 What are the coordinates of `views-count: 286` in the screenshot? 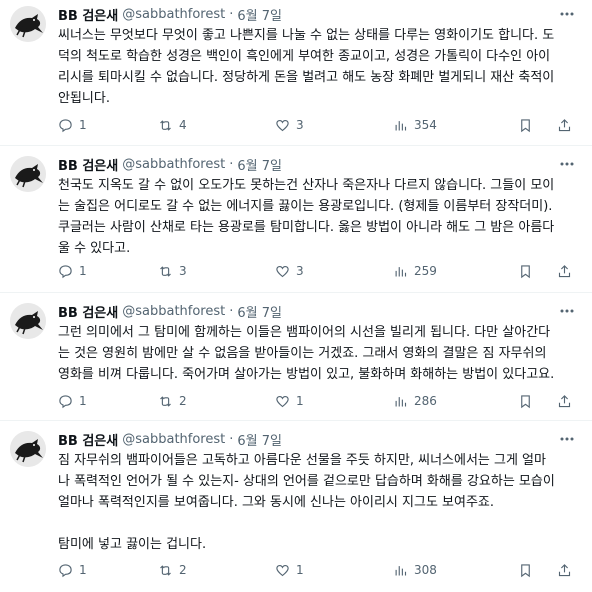 It's located at (425, 401).